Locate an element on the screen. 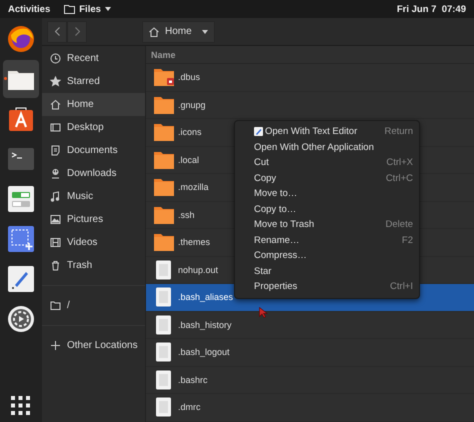 Image resolution: width=474 pixels, height=422 pixels. file-name: .dmrc is located at coordinates (189, 407).